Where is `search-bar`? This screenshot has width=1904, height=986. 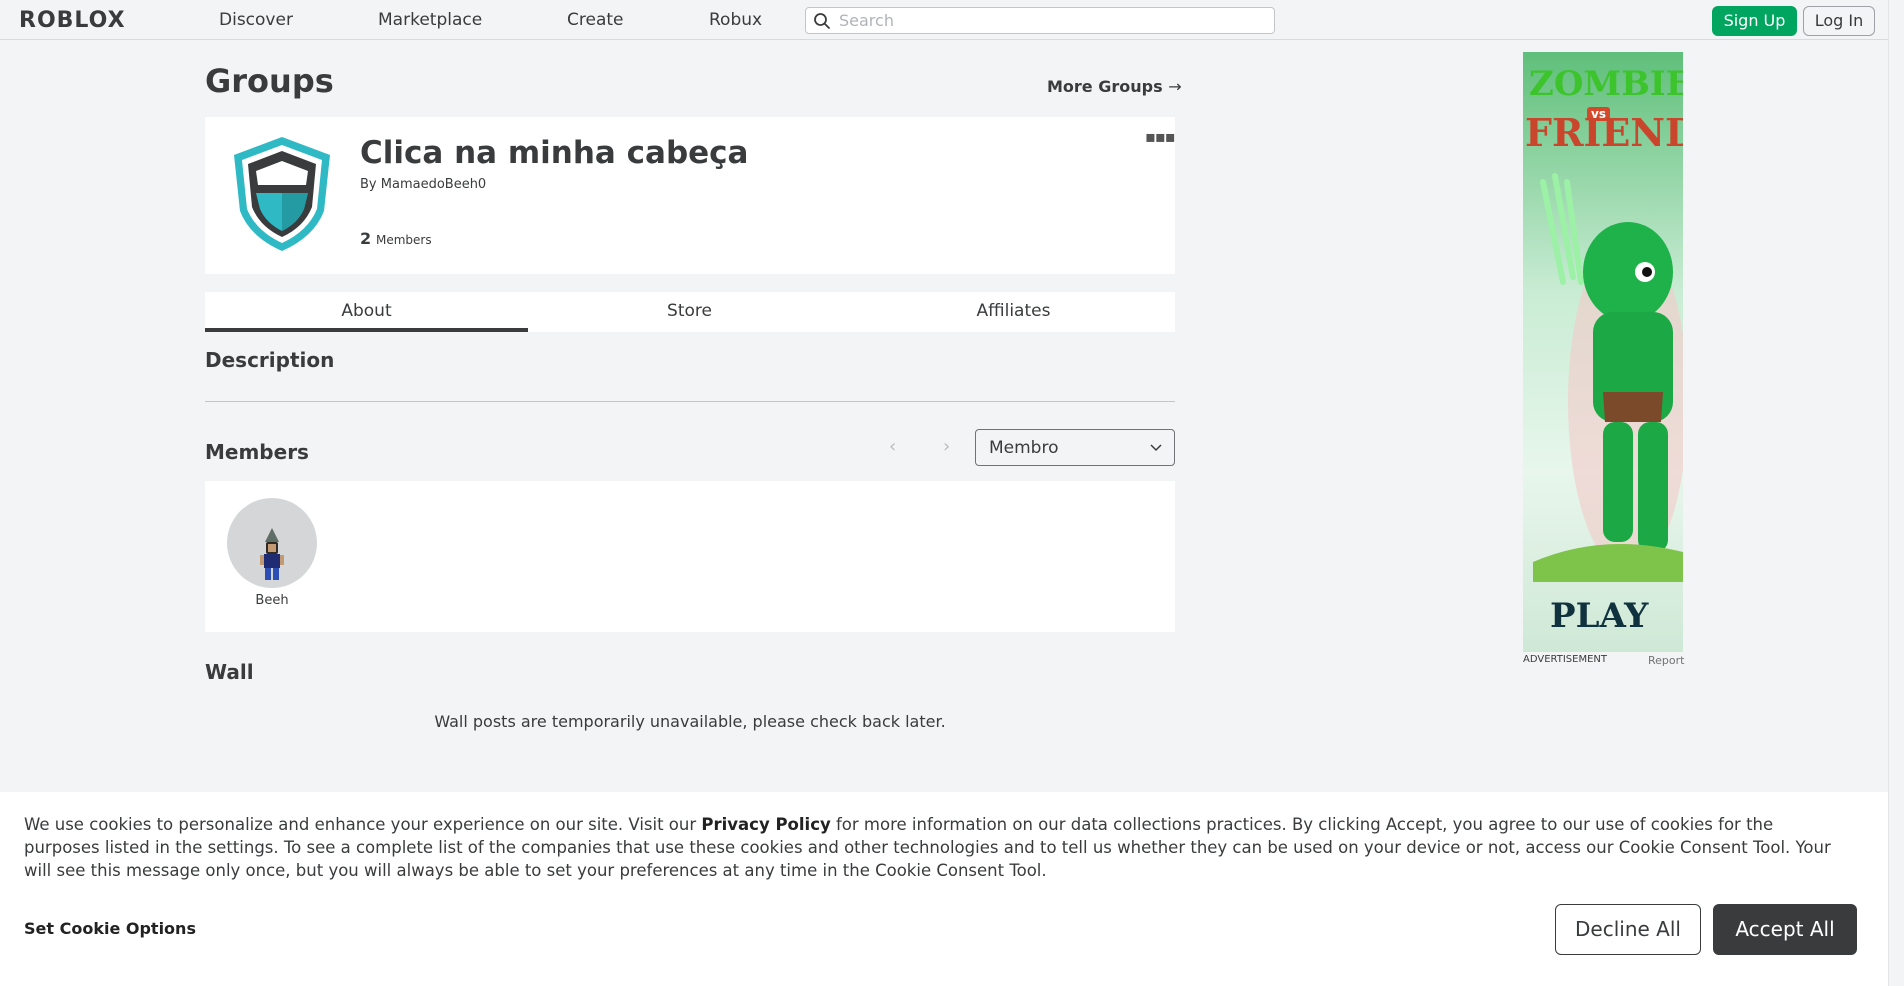 search-bar is located at coordinates (1040, 20).